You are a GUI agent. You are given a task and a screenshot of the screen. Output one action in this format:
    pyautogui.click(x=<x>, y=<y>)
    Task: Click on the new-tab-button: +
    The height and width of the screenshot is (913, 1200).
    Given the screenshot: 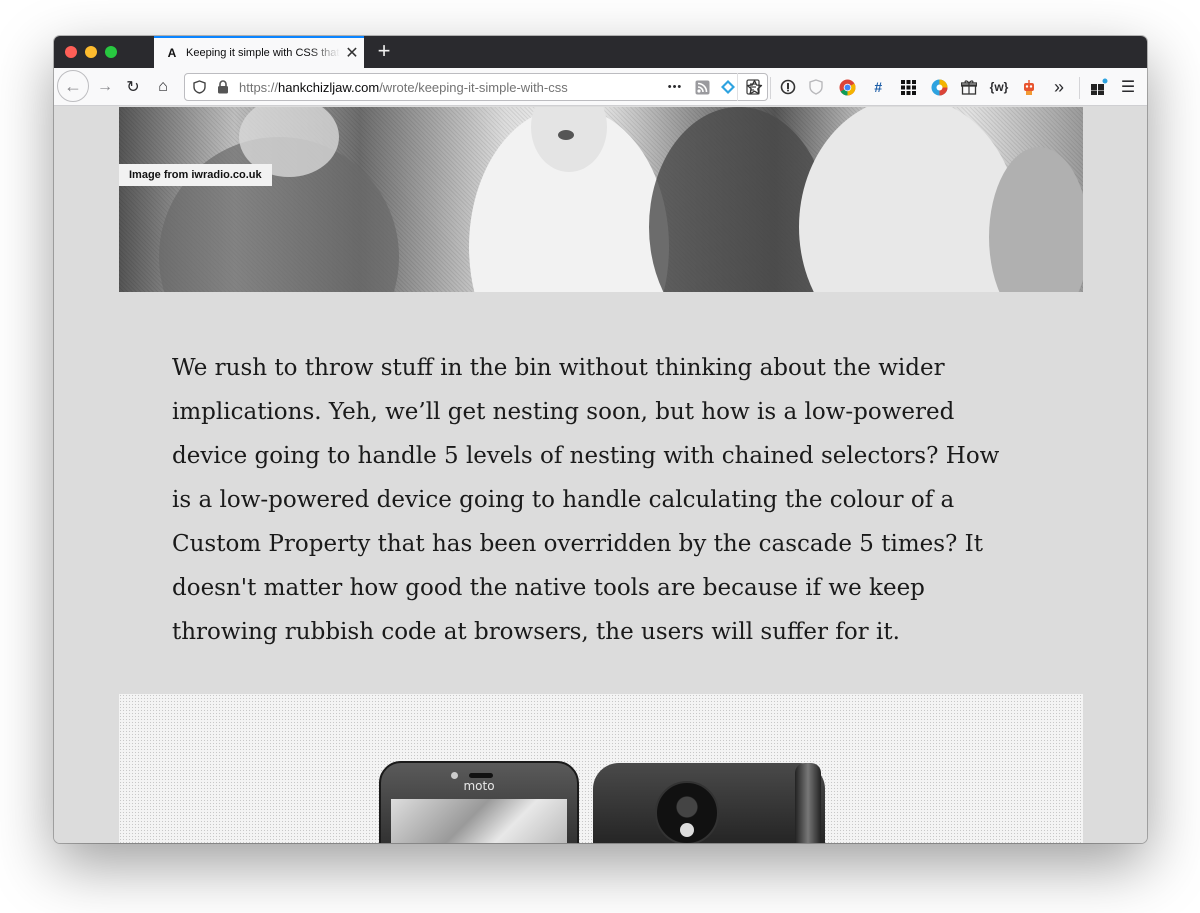 What is the action you would take?
    pyautogui.click(x=384, y=51)
    